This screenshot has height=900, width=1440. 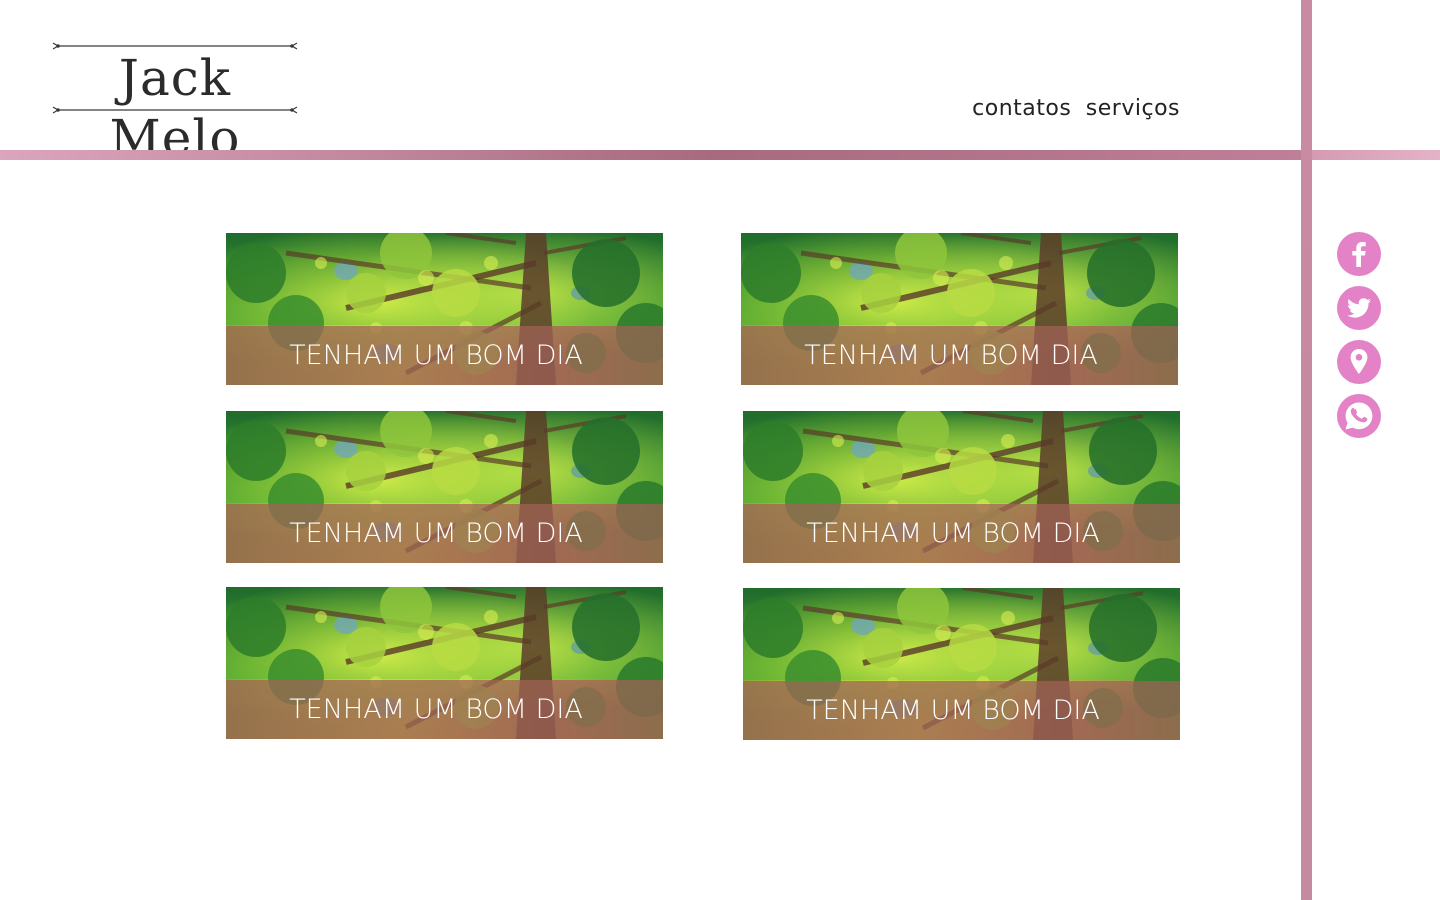 I want to click on facebook-icon, so click(x=1359, y=254).